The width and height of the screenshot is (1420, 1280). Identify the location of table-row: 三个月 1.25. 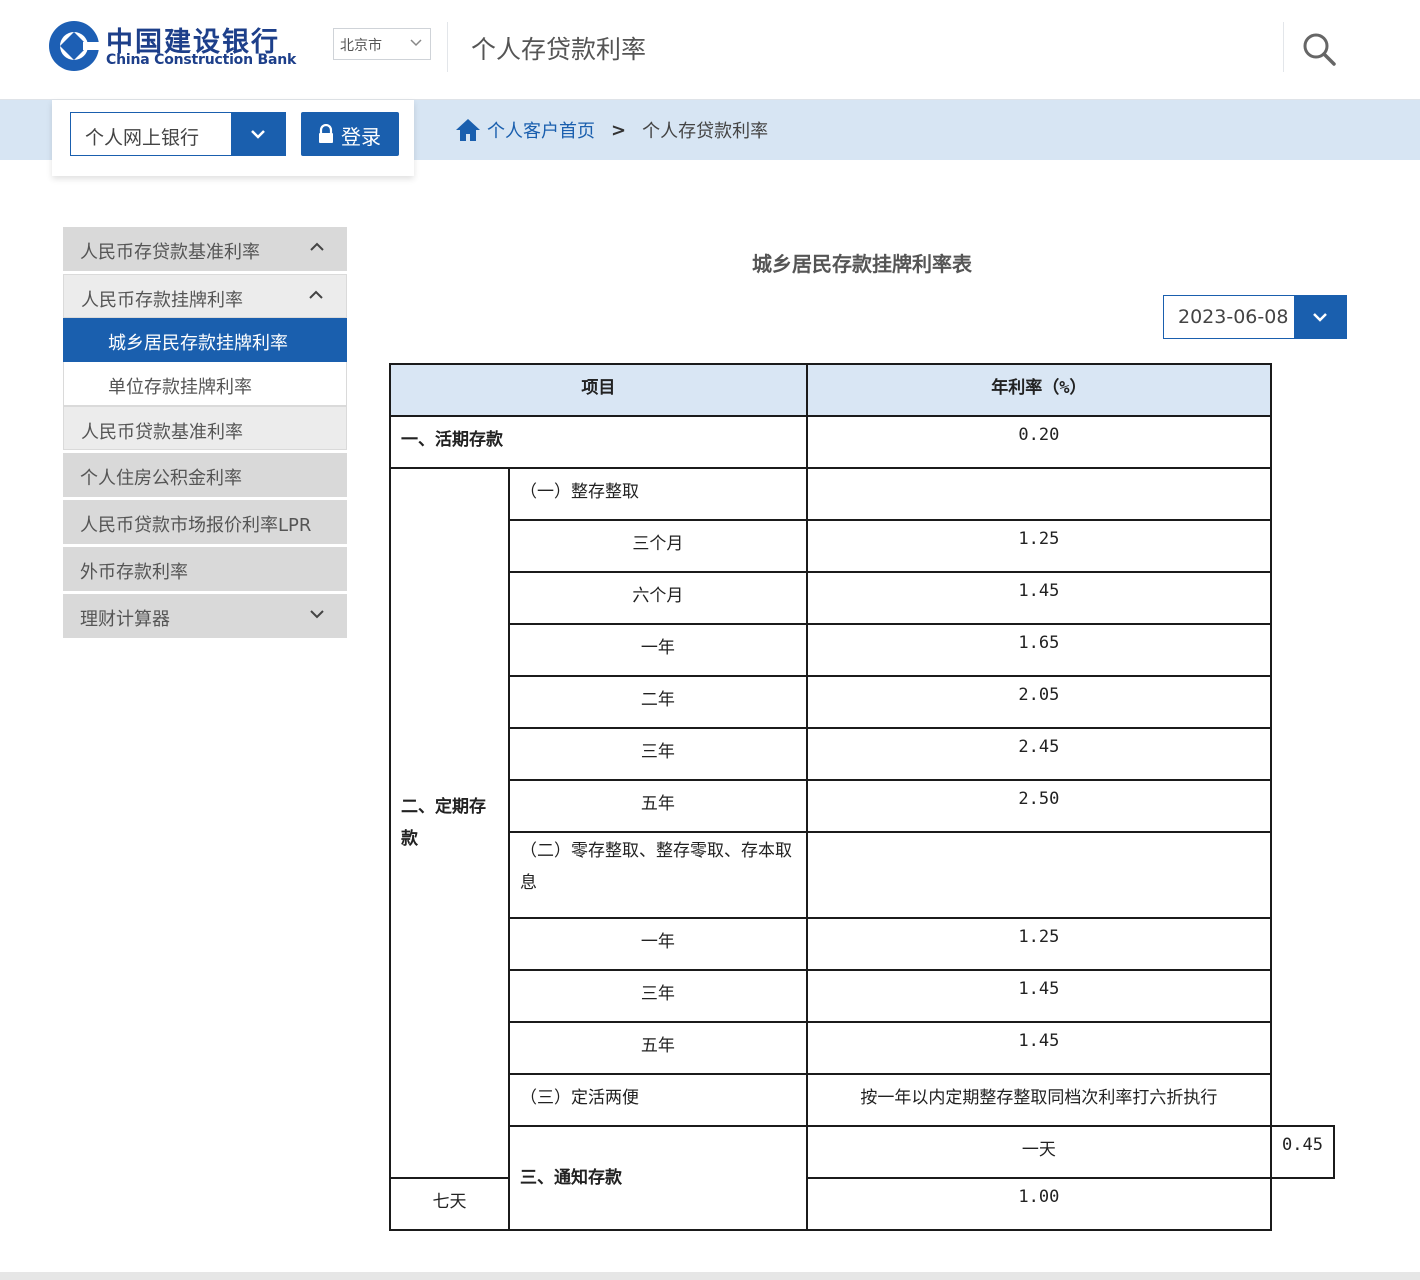
(862, 546).